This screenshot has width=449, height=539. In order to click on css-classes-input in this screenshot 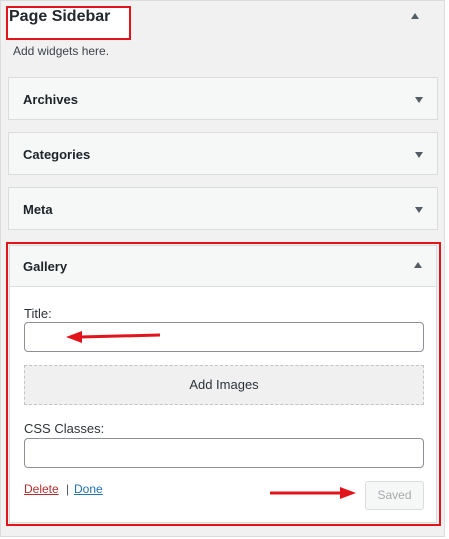, I will do `click(224, 453)`.